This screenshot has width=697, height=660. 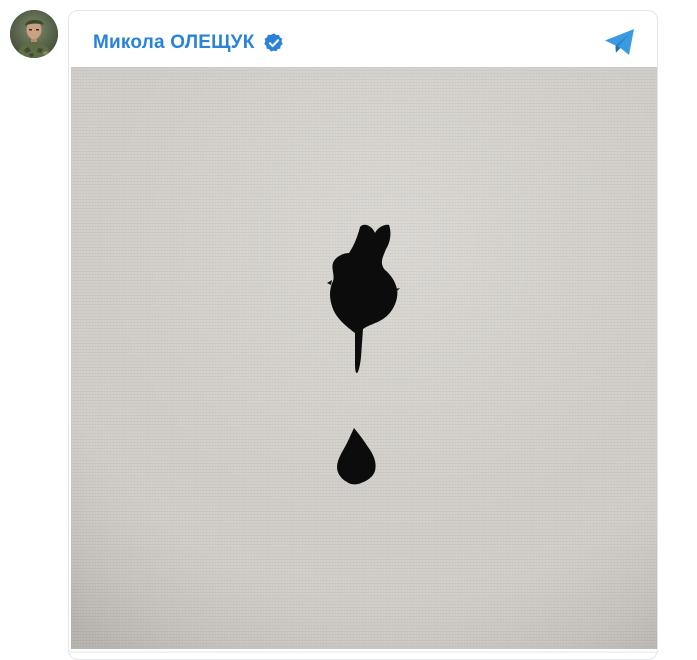 I want to click on author-avatar, so click(x=34, y=34).